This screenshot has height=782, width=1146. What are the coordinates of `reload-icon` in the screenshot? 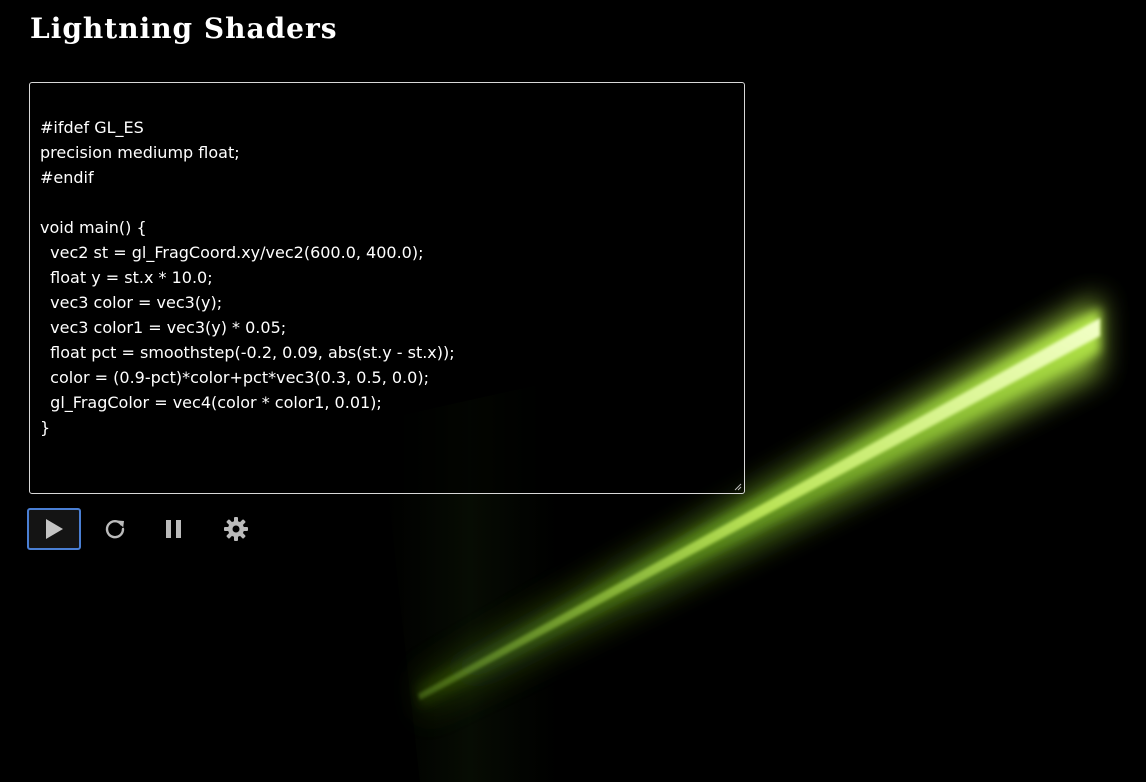 It's located at (115, 529).